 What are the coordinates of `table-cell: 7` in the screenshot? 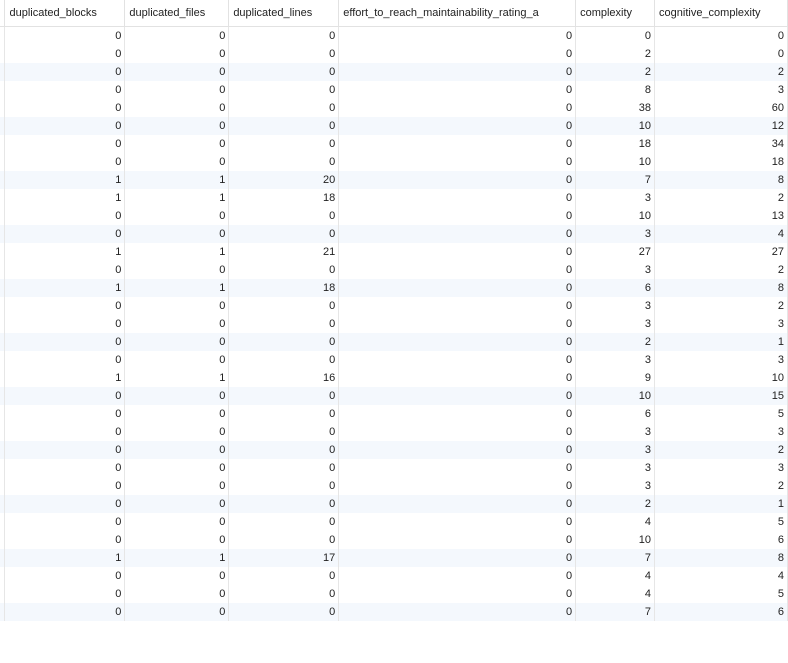 It's located at (615, 180).